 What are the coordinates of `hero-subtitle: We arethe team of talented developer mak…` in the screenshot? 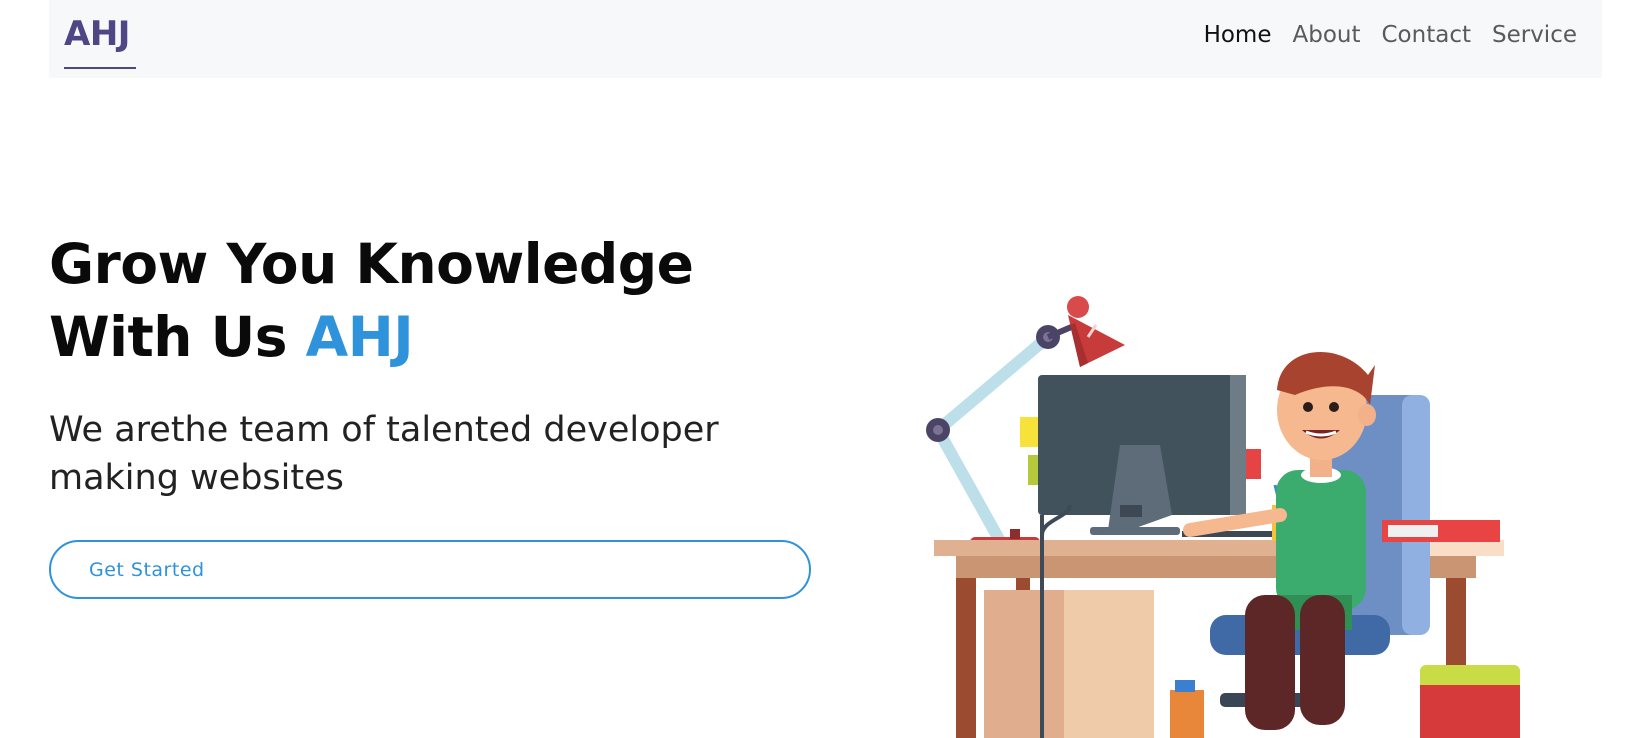 It's located at (384, 454).